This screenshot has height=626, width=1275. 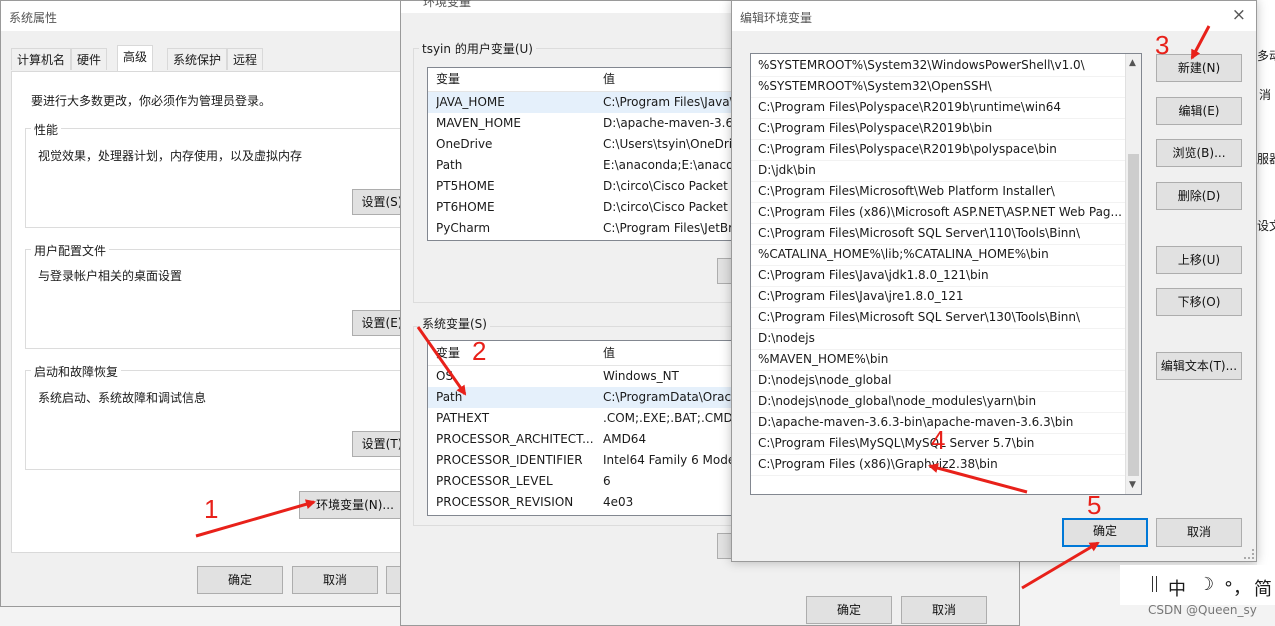 What do you see at coordinates (70, 250) in the screenshot?
I see `user-profile-label: 用户配置文件` at bounding box center [70, 250].